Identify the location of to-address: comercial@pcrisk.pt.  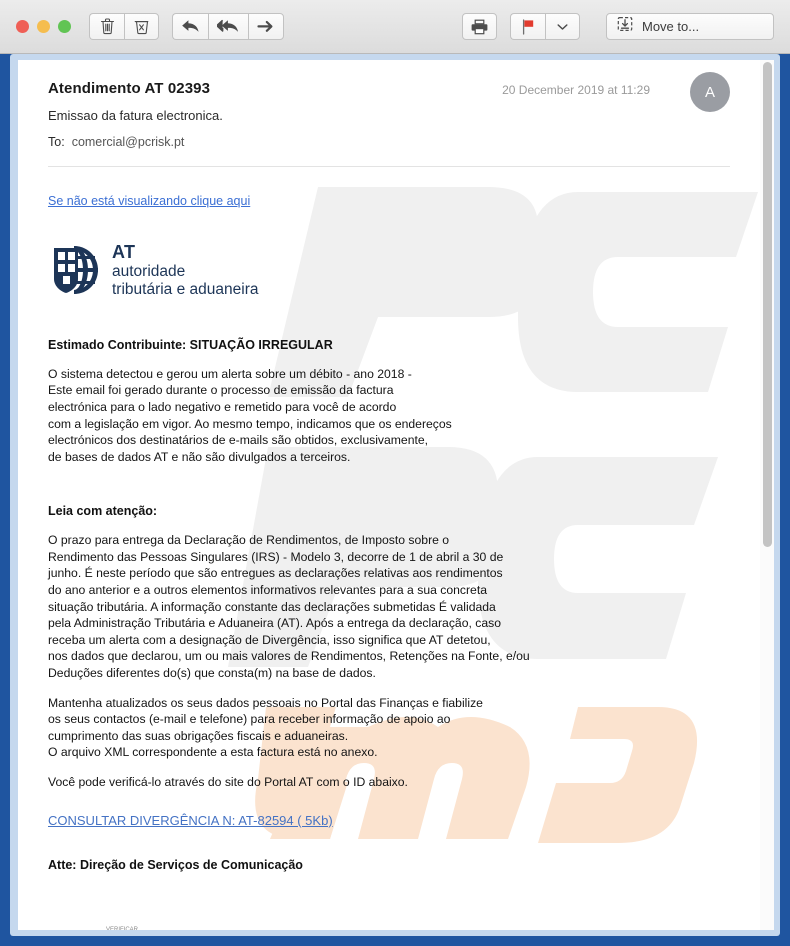
(128, 142).